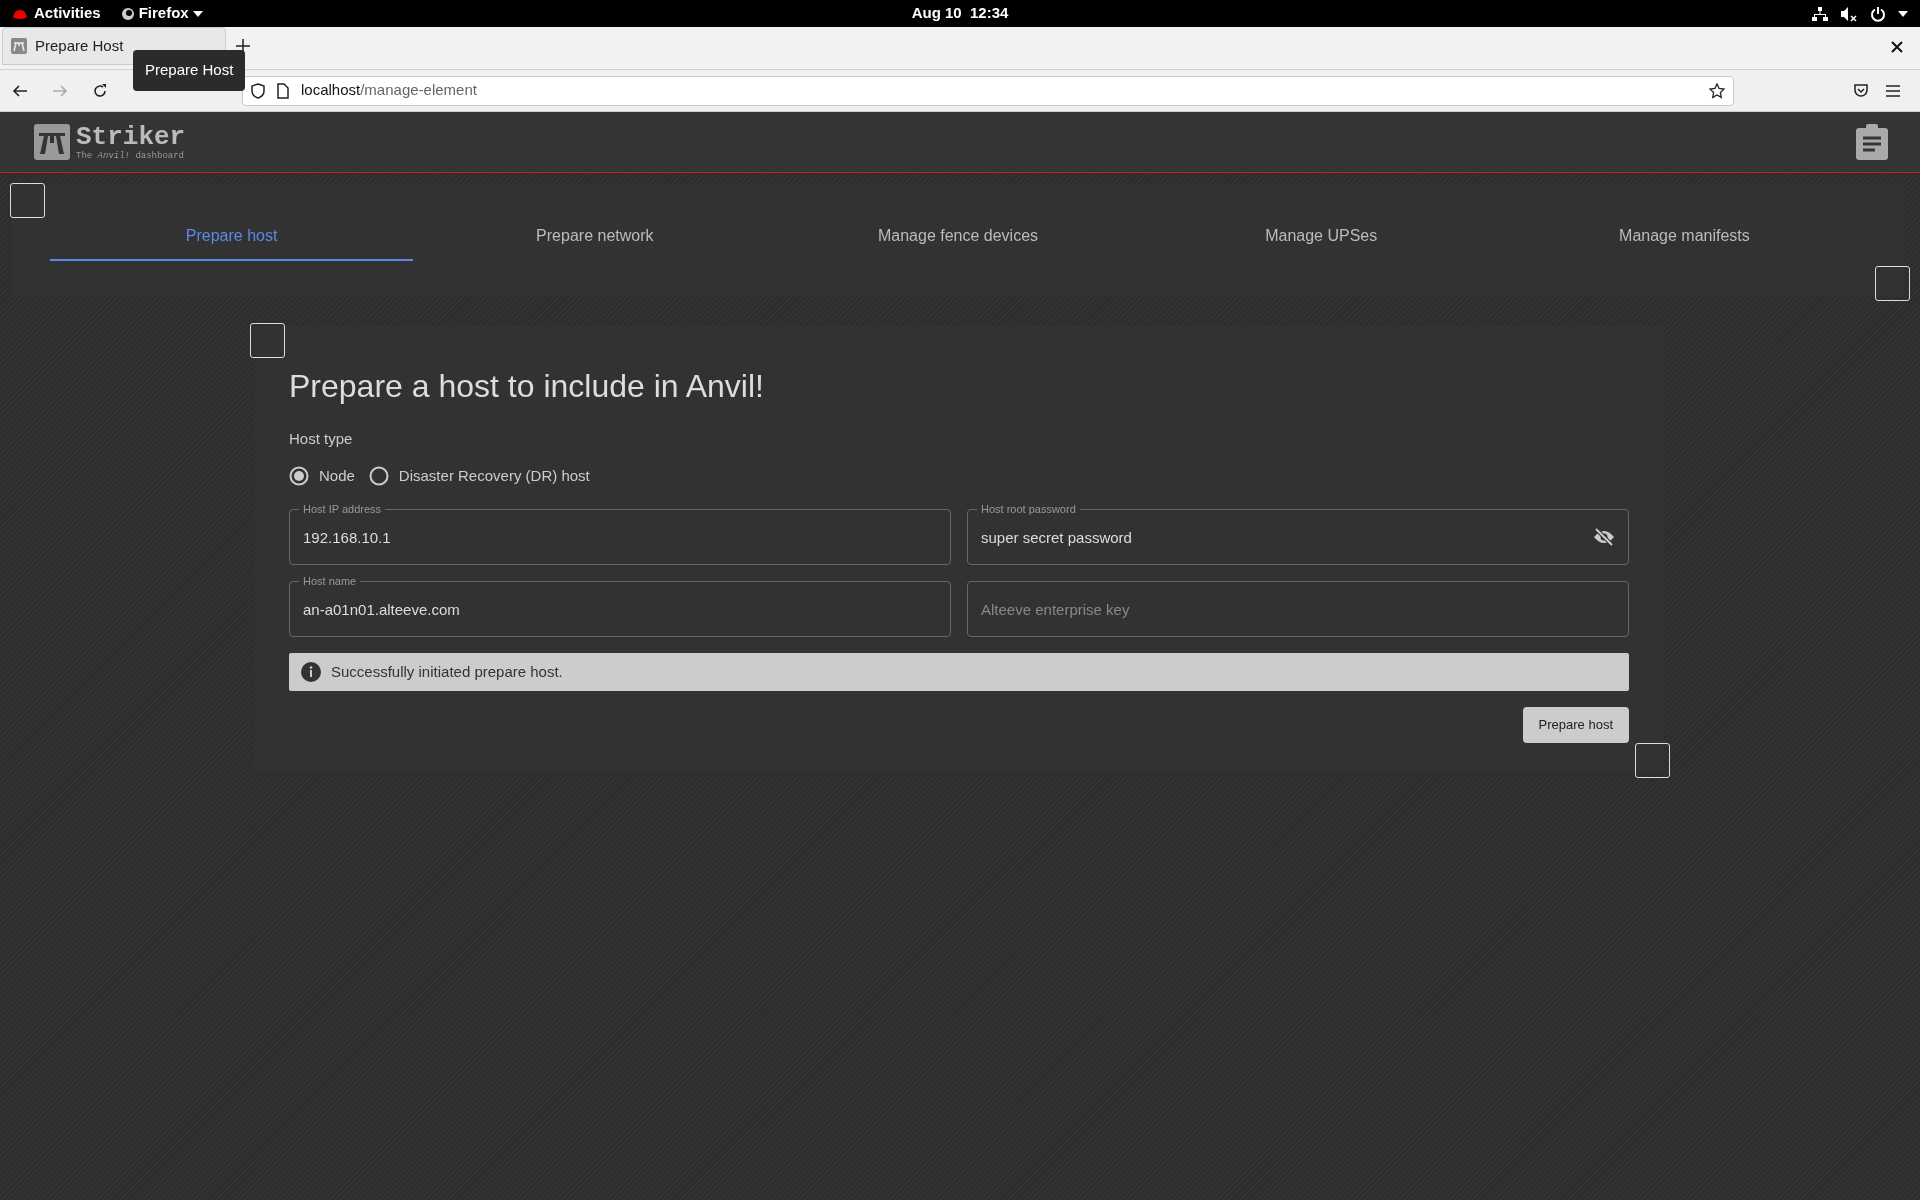 This screenshot has height=1200, width=1920. Describe the element at coordinates (322, 475) in the screenshot. I see `radio-option: Node` at that location.